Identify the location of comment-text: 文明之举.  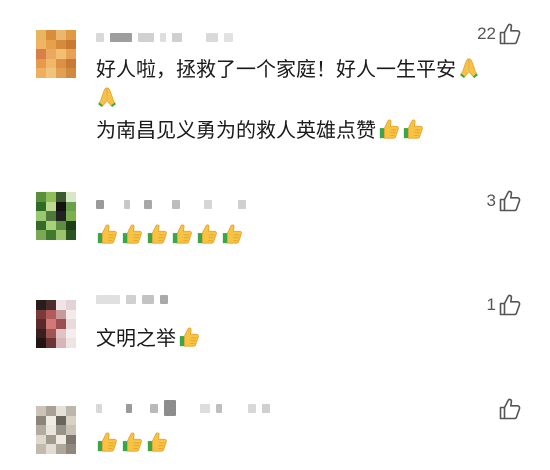
(148, 338).